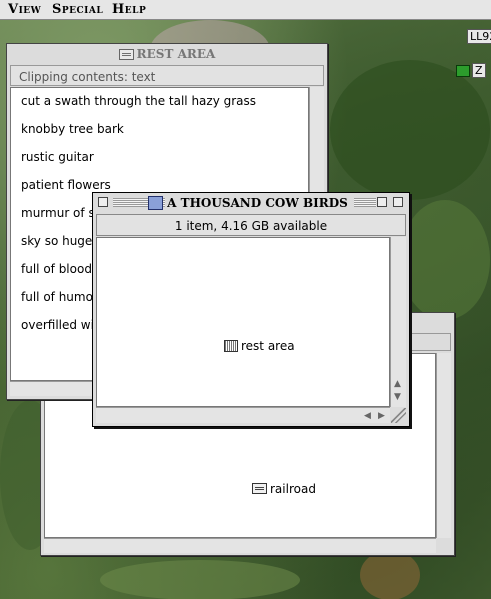 The image size is (491, 599). What do you see at coordinates (59, 297) in the screenshot?
I see `clipping-line: full of humor` at bounding box center [59, 297].